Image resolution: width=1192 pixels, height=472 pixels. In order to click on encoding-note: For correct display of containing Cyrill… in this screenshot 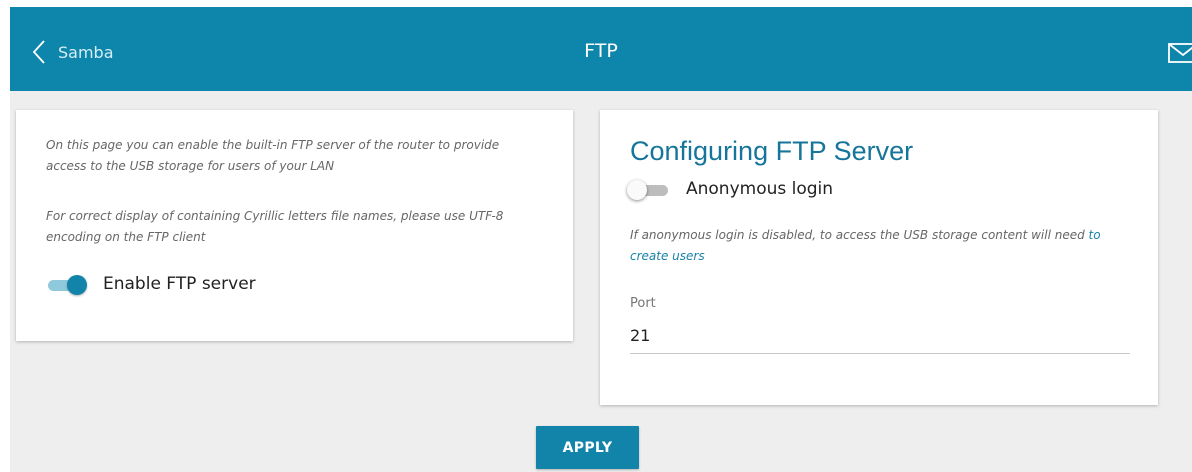, I will do `click(275, 226)`.